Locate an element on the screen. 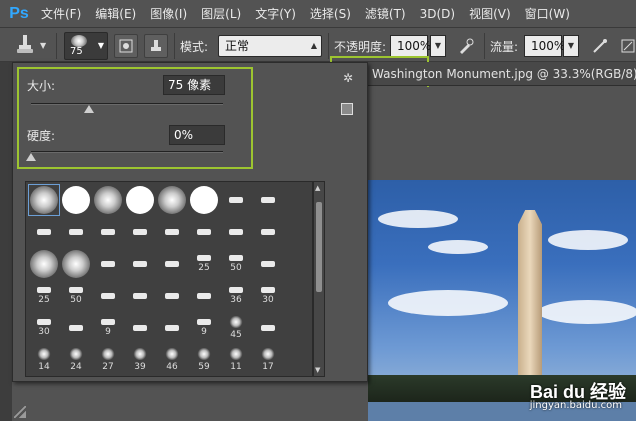 The width and height of the screenshot is (636, 421). brush-preset-item: 45 is located at coordinates (236, 328).